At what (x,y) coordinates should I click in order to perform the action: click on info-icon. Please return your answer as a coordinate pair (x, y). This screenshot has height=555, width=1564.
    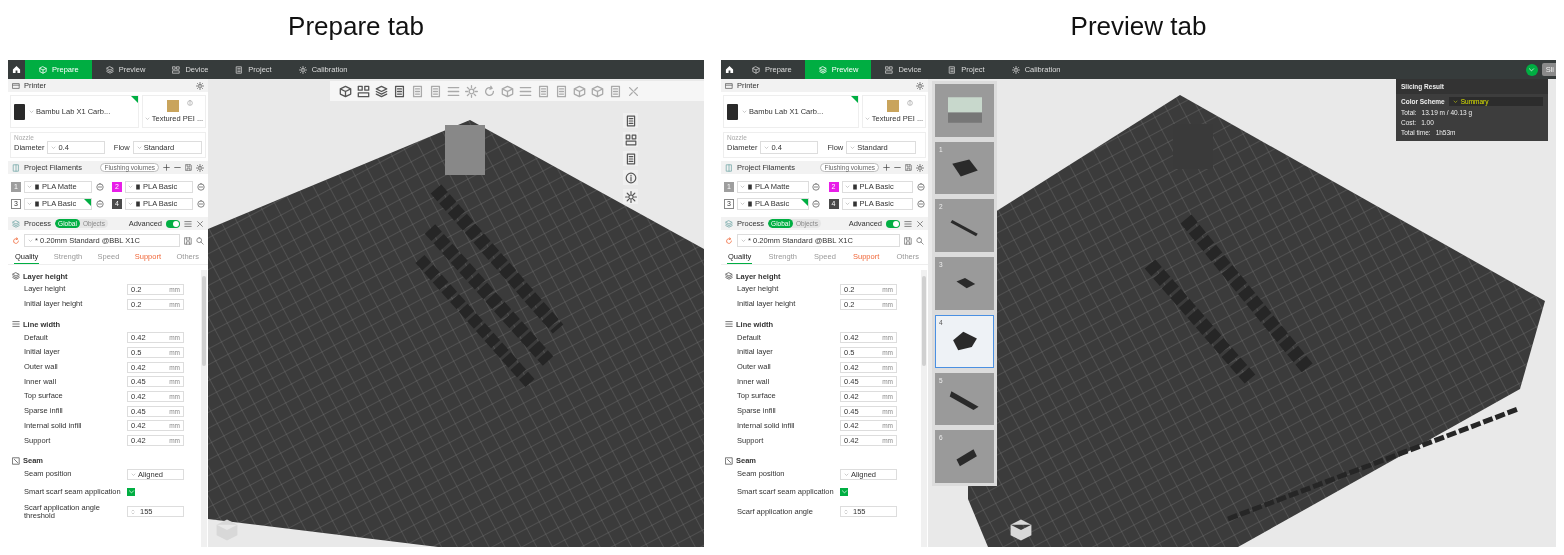
    Looking at the image, I should click on (910, 103).